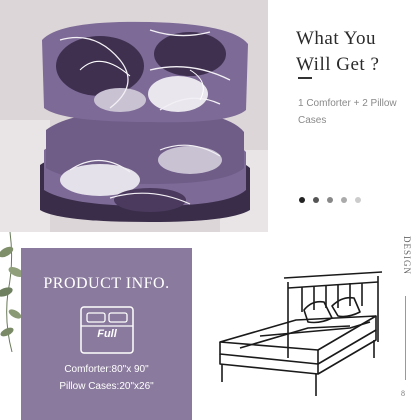  I want to click on carousel-dots, so click(330, 200).